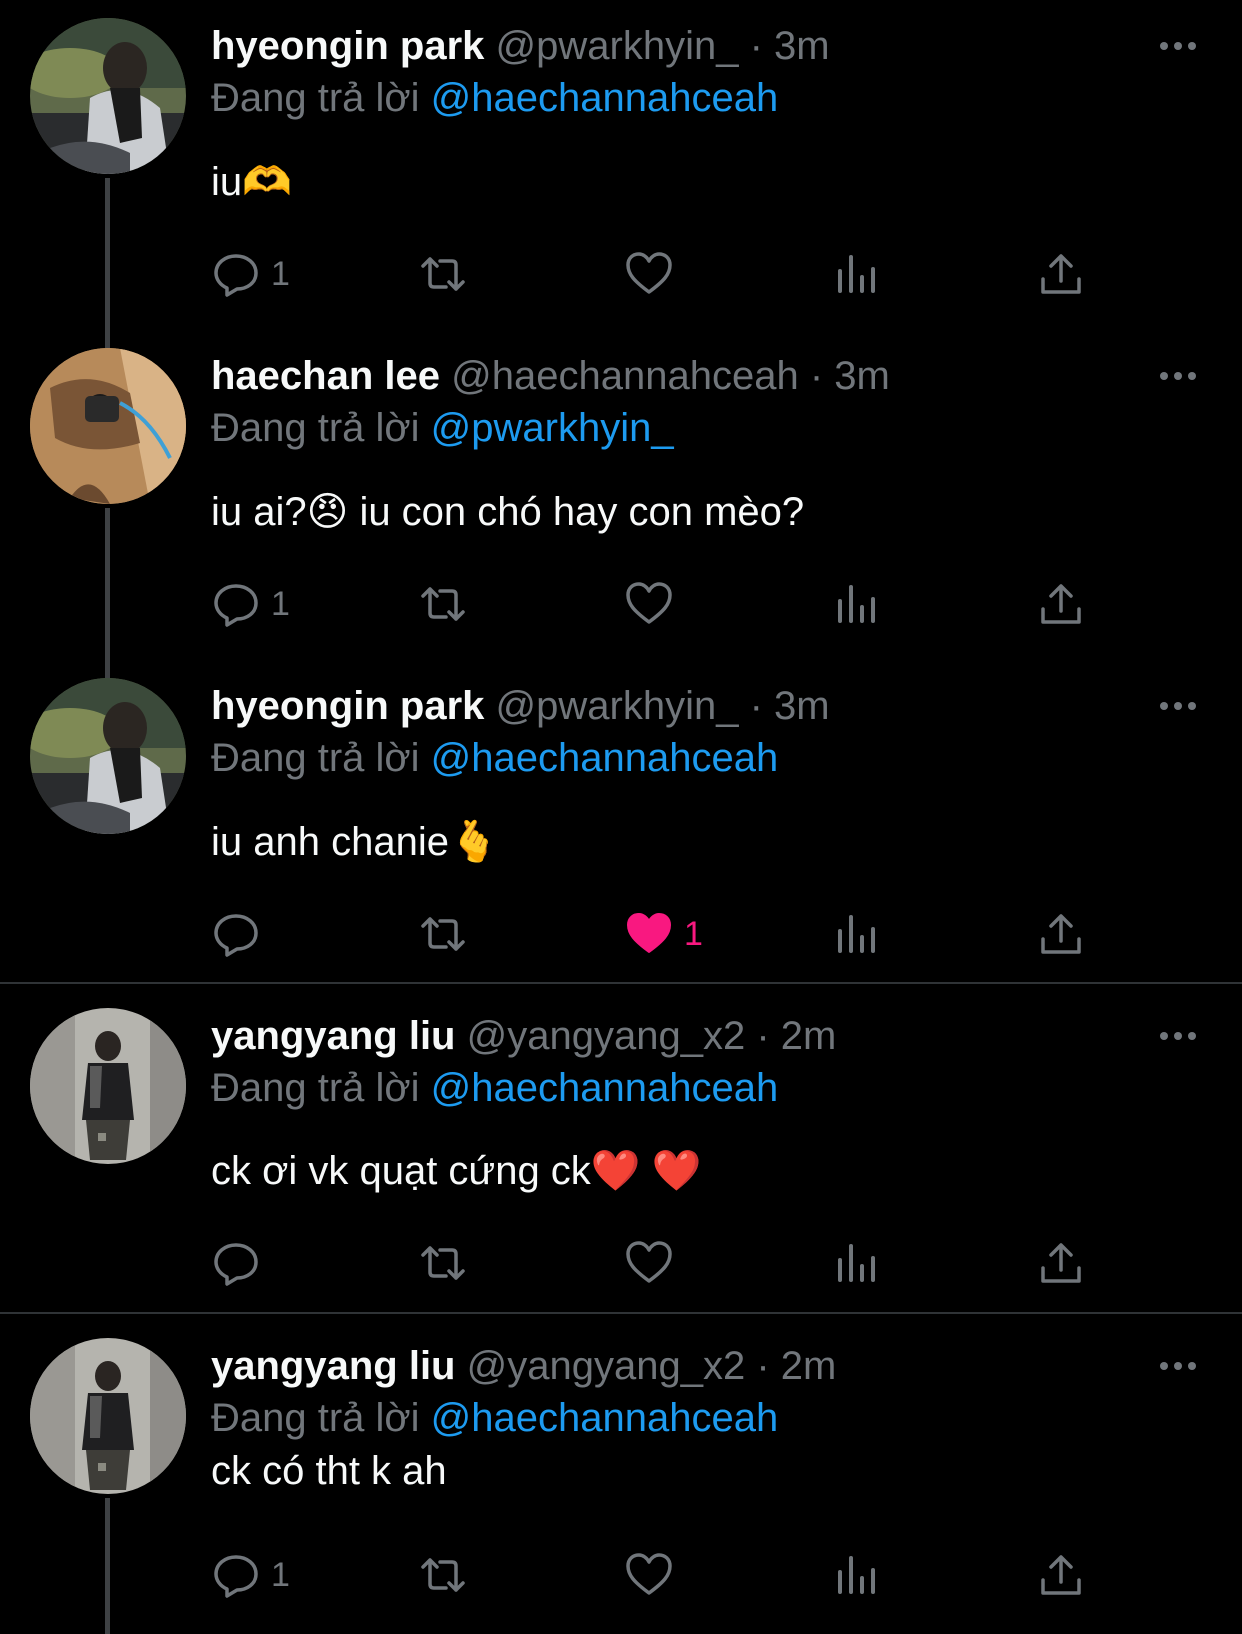 This screenshot has width=1242, height=1634. I want to click on mention-link: @pwarkhyin_, so click(552, 428).